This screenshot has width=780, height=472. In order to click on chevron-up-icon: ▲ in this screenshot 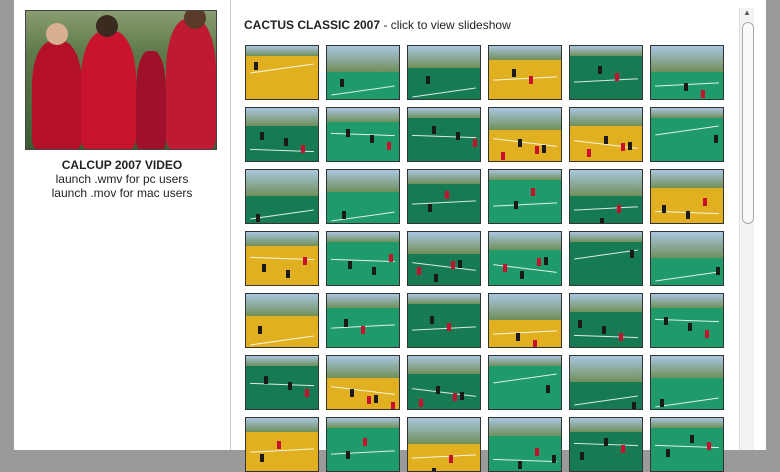, I will do `click(747, 13)`.